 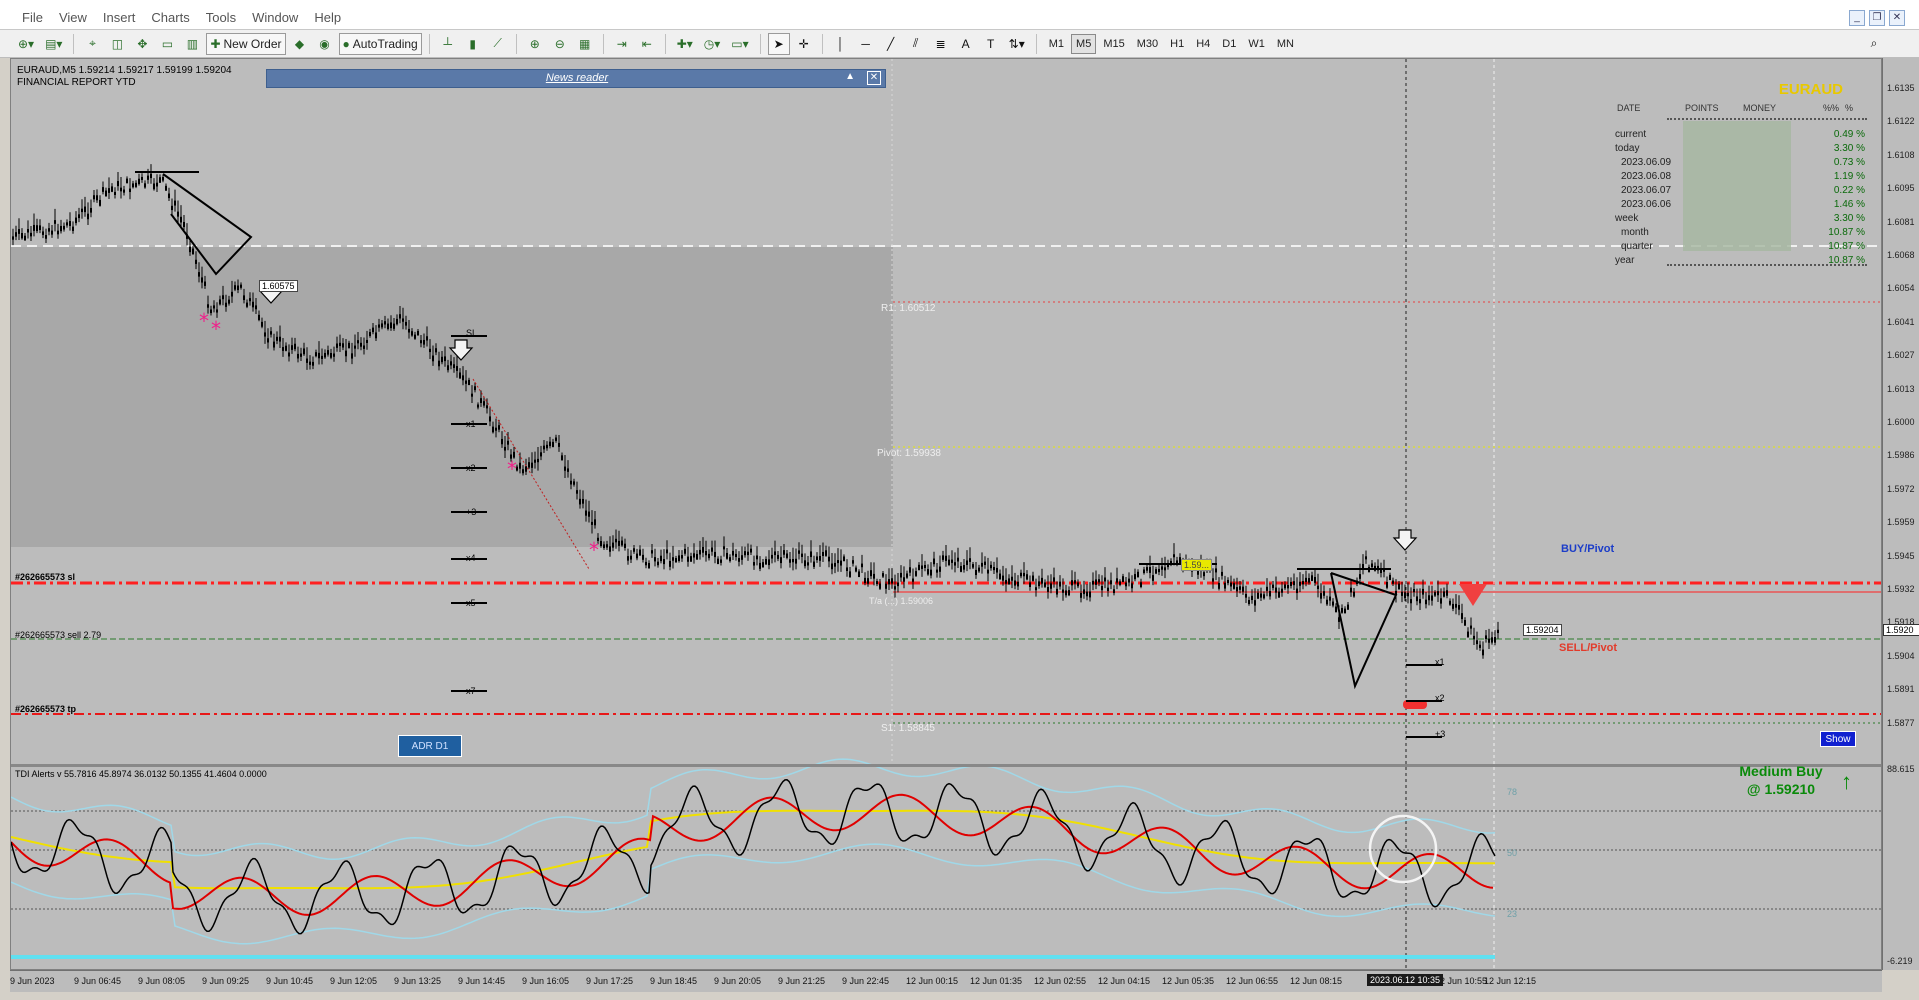 What do you see at coordinates (1874, 44) in the screenshot?
I see `search-button: ⌕` at bounding box center [1874, 44].